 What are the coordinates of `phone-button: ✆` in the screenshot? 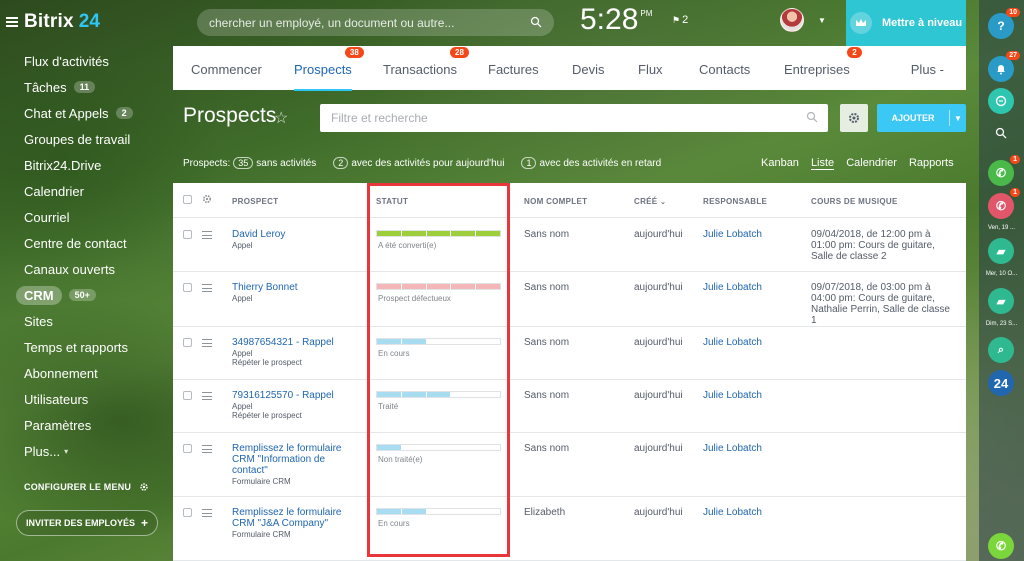 It's located at (1001, 546).